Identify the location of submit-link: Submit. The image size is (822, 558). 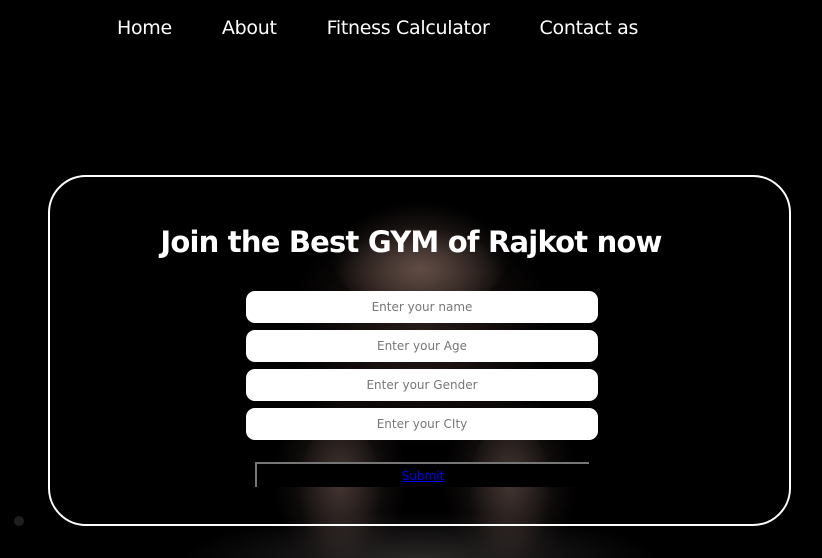
(423, 476).